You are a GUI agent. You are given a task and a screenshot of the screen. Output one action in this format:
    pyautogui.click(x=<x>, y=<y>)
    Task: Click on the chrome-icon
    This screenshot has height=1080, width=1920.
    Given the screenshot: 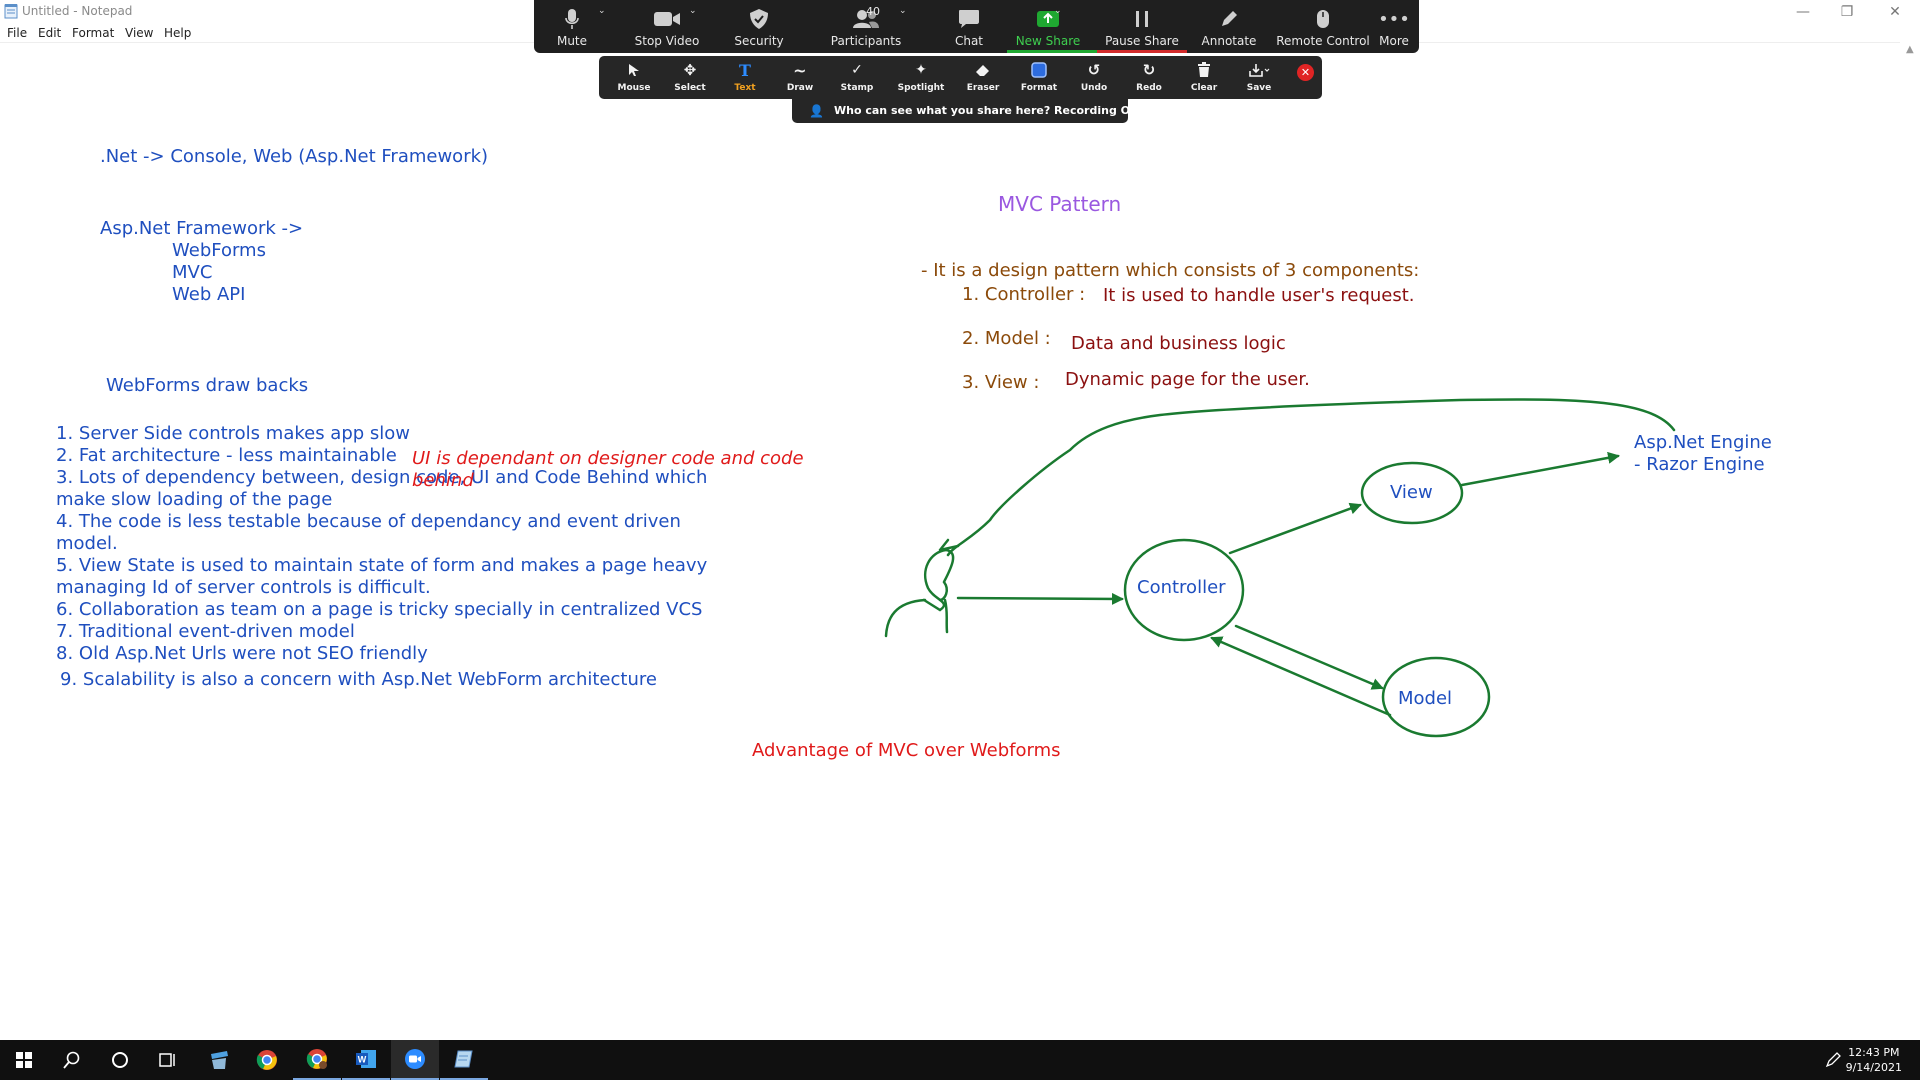 What is the action you would take?
    pyautogui.click(x=266, y=1060)
    